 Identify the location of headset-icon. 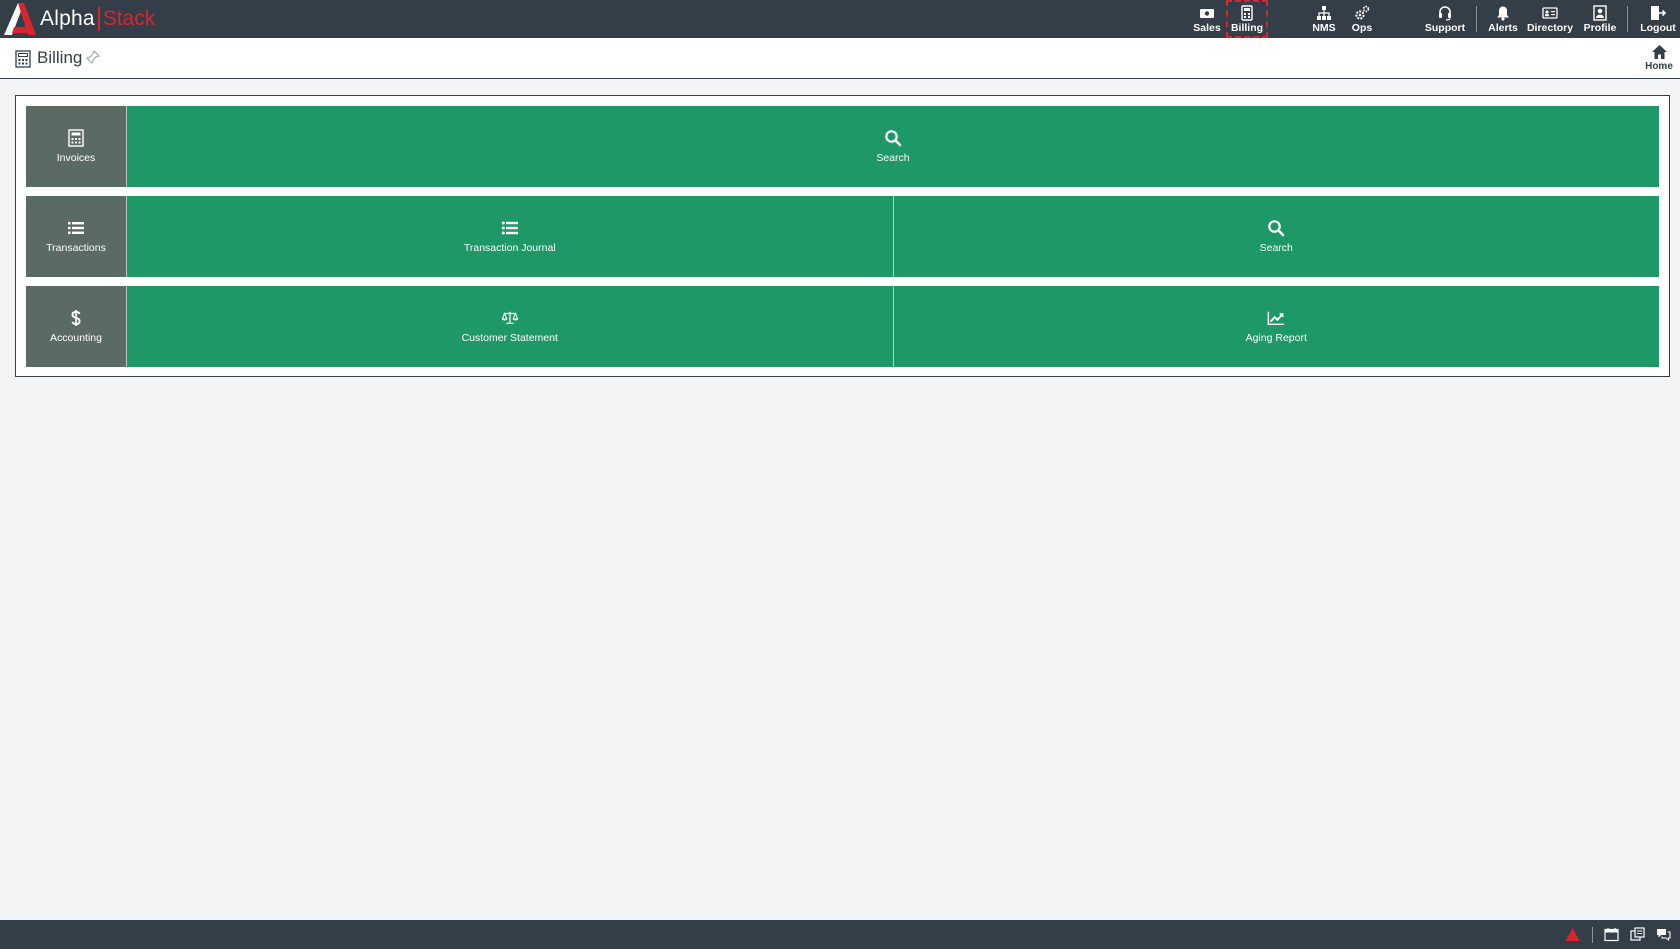
(1445, 13).